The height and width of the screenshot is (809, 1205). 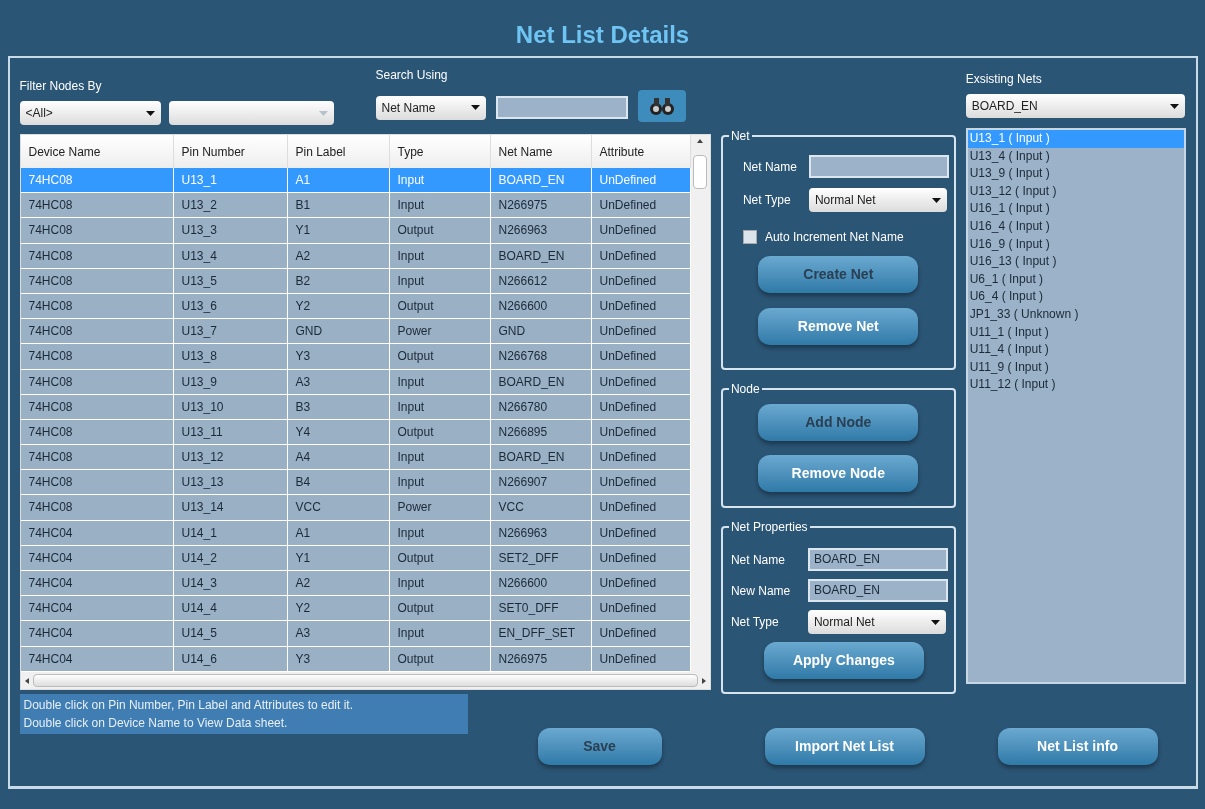 I want to click on table-row: 74HC08 U13_3 Y1 Output N266963 UnDefined, so click(x=355, y=231).